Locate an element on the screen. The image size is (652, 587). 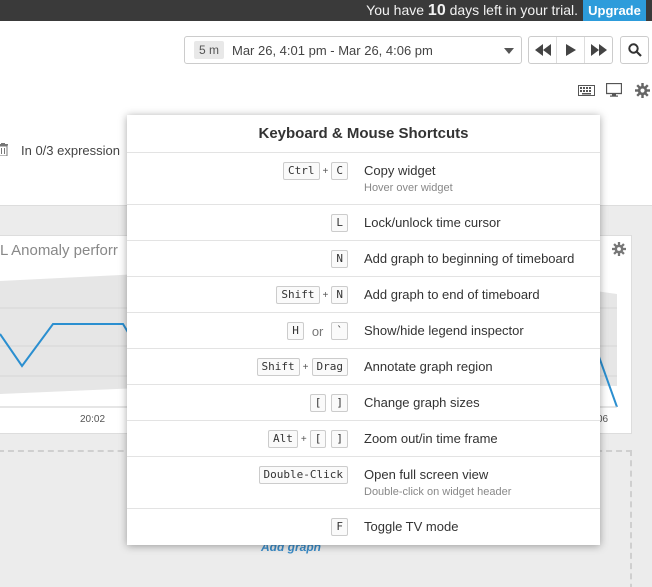
shortcut-keys: Shift + Drag is located at coordinates (302, 367).